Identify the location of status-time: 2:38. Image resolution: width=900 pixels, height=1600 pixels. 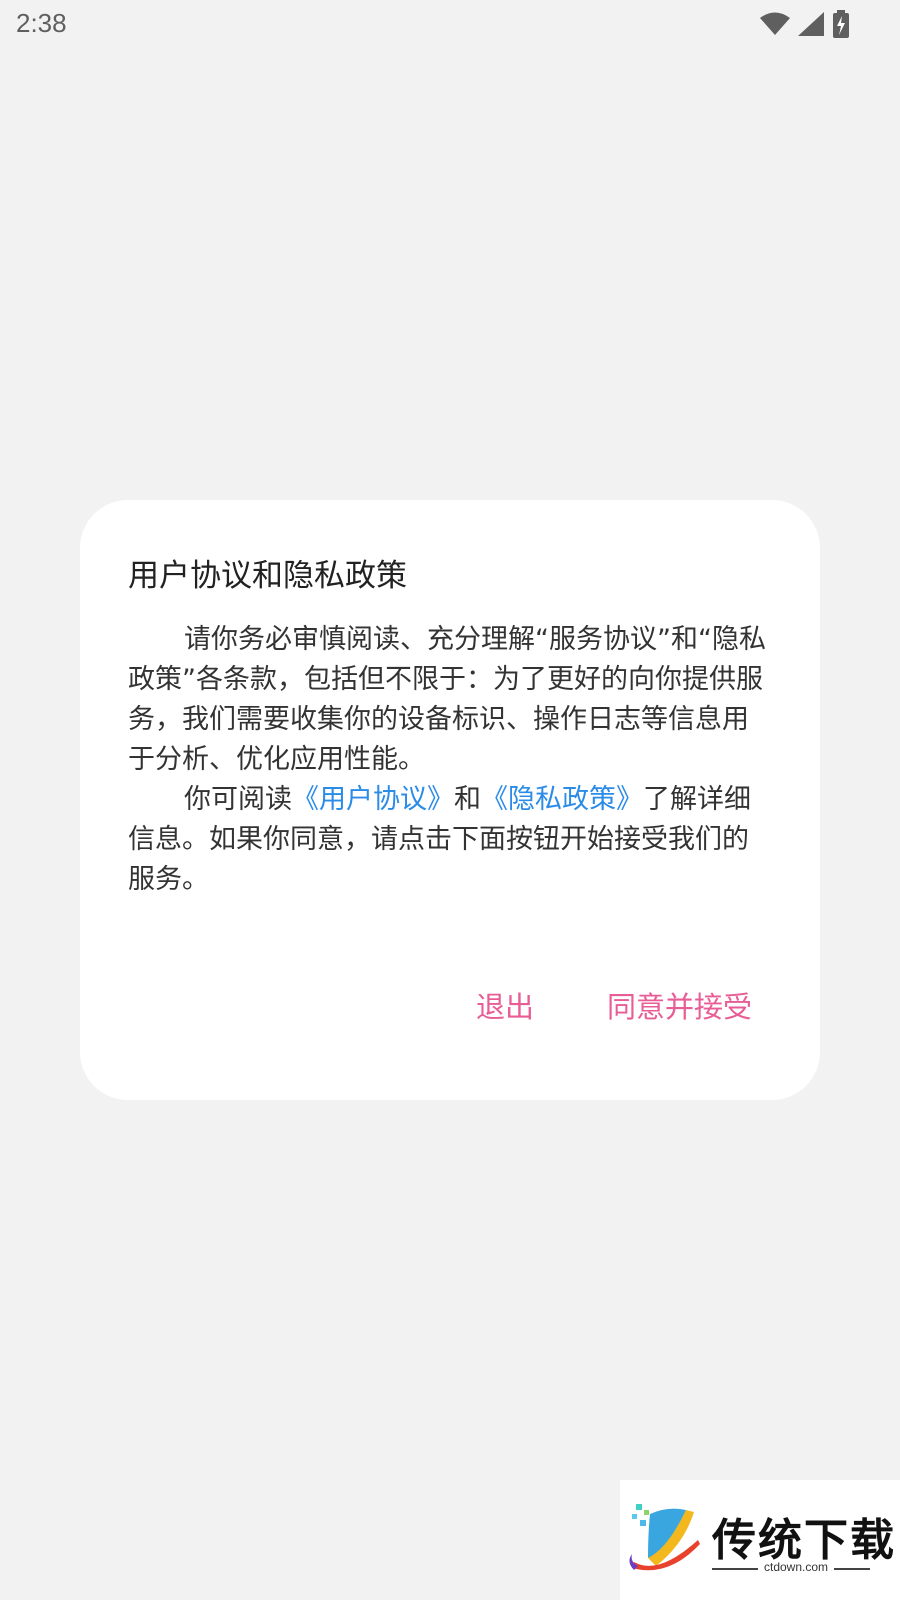
(41, 23).